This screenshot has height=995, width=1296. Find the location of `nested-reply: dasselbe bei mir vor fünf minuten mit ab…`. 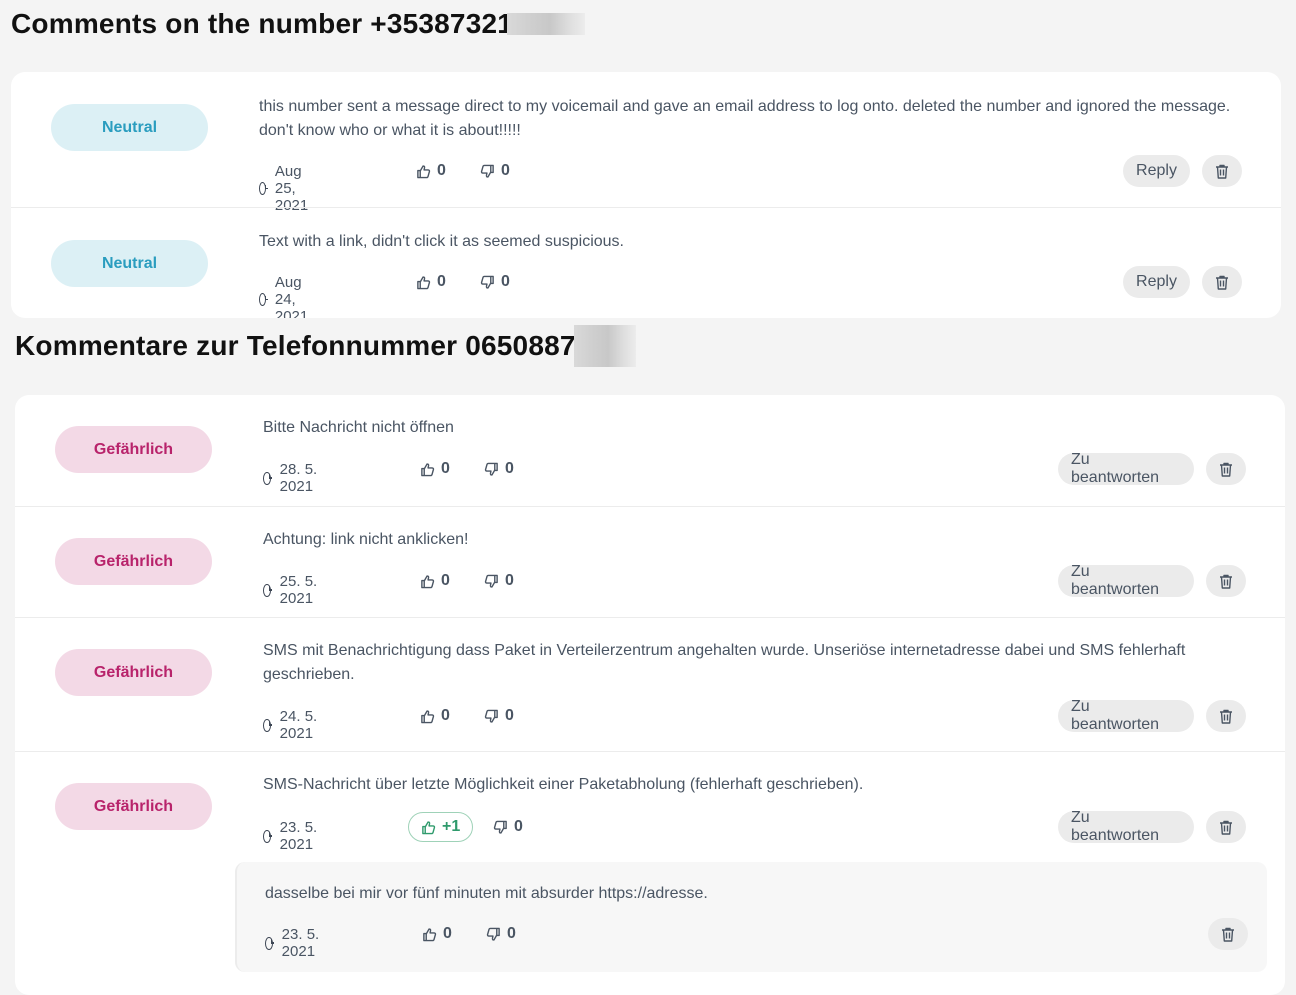

nested-reply: dasselbe bei mir vor fünf minuten mit ab… is located at coordinates (751, 917).